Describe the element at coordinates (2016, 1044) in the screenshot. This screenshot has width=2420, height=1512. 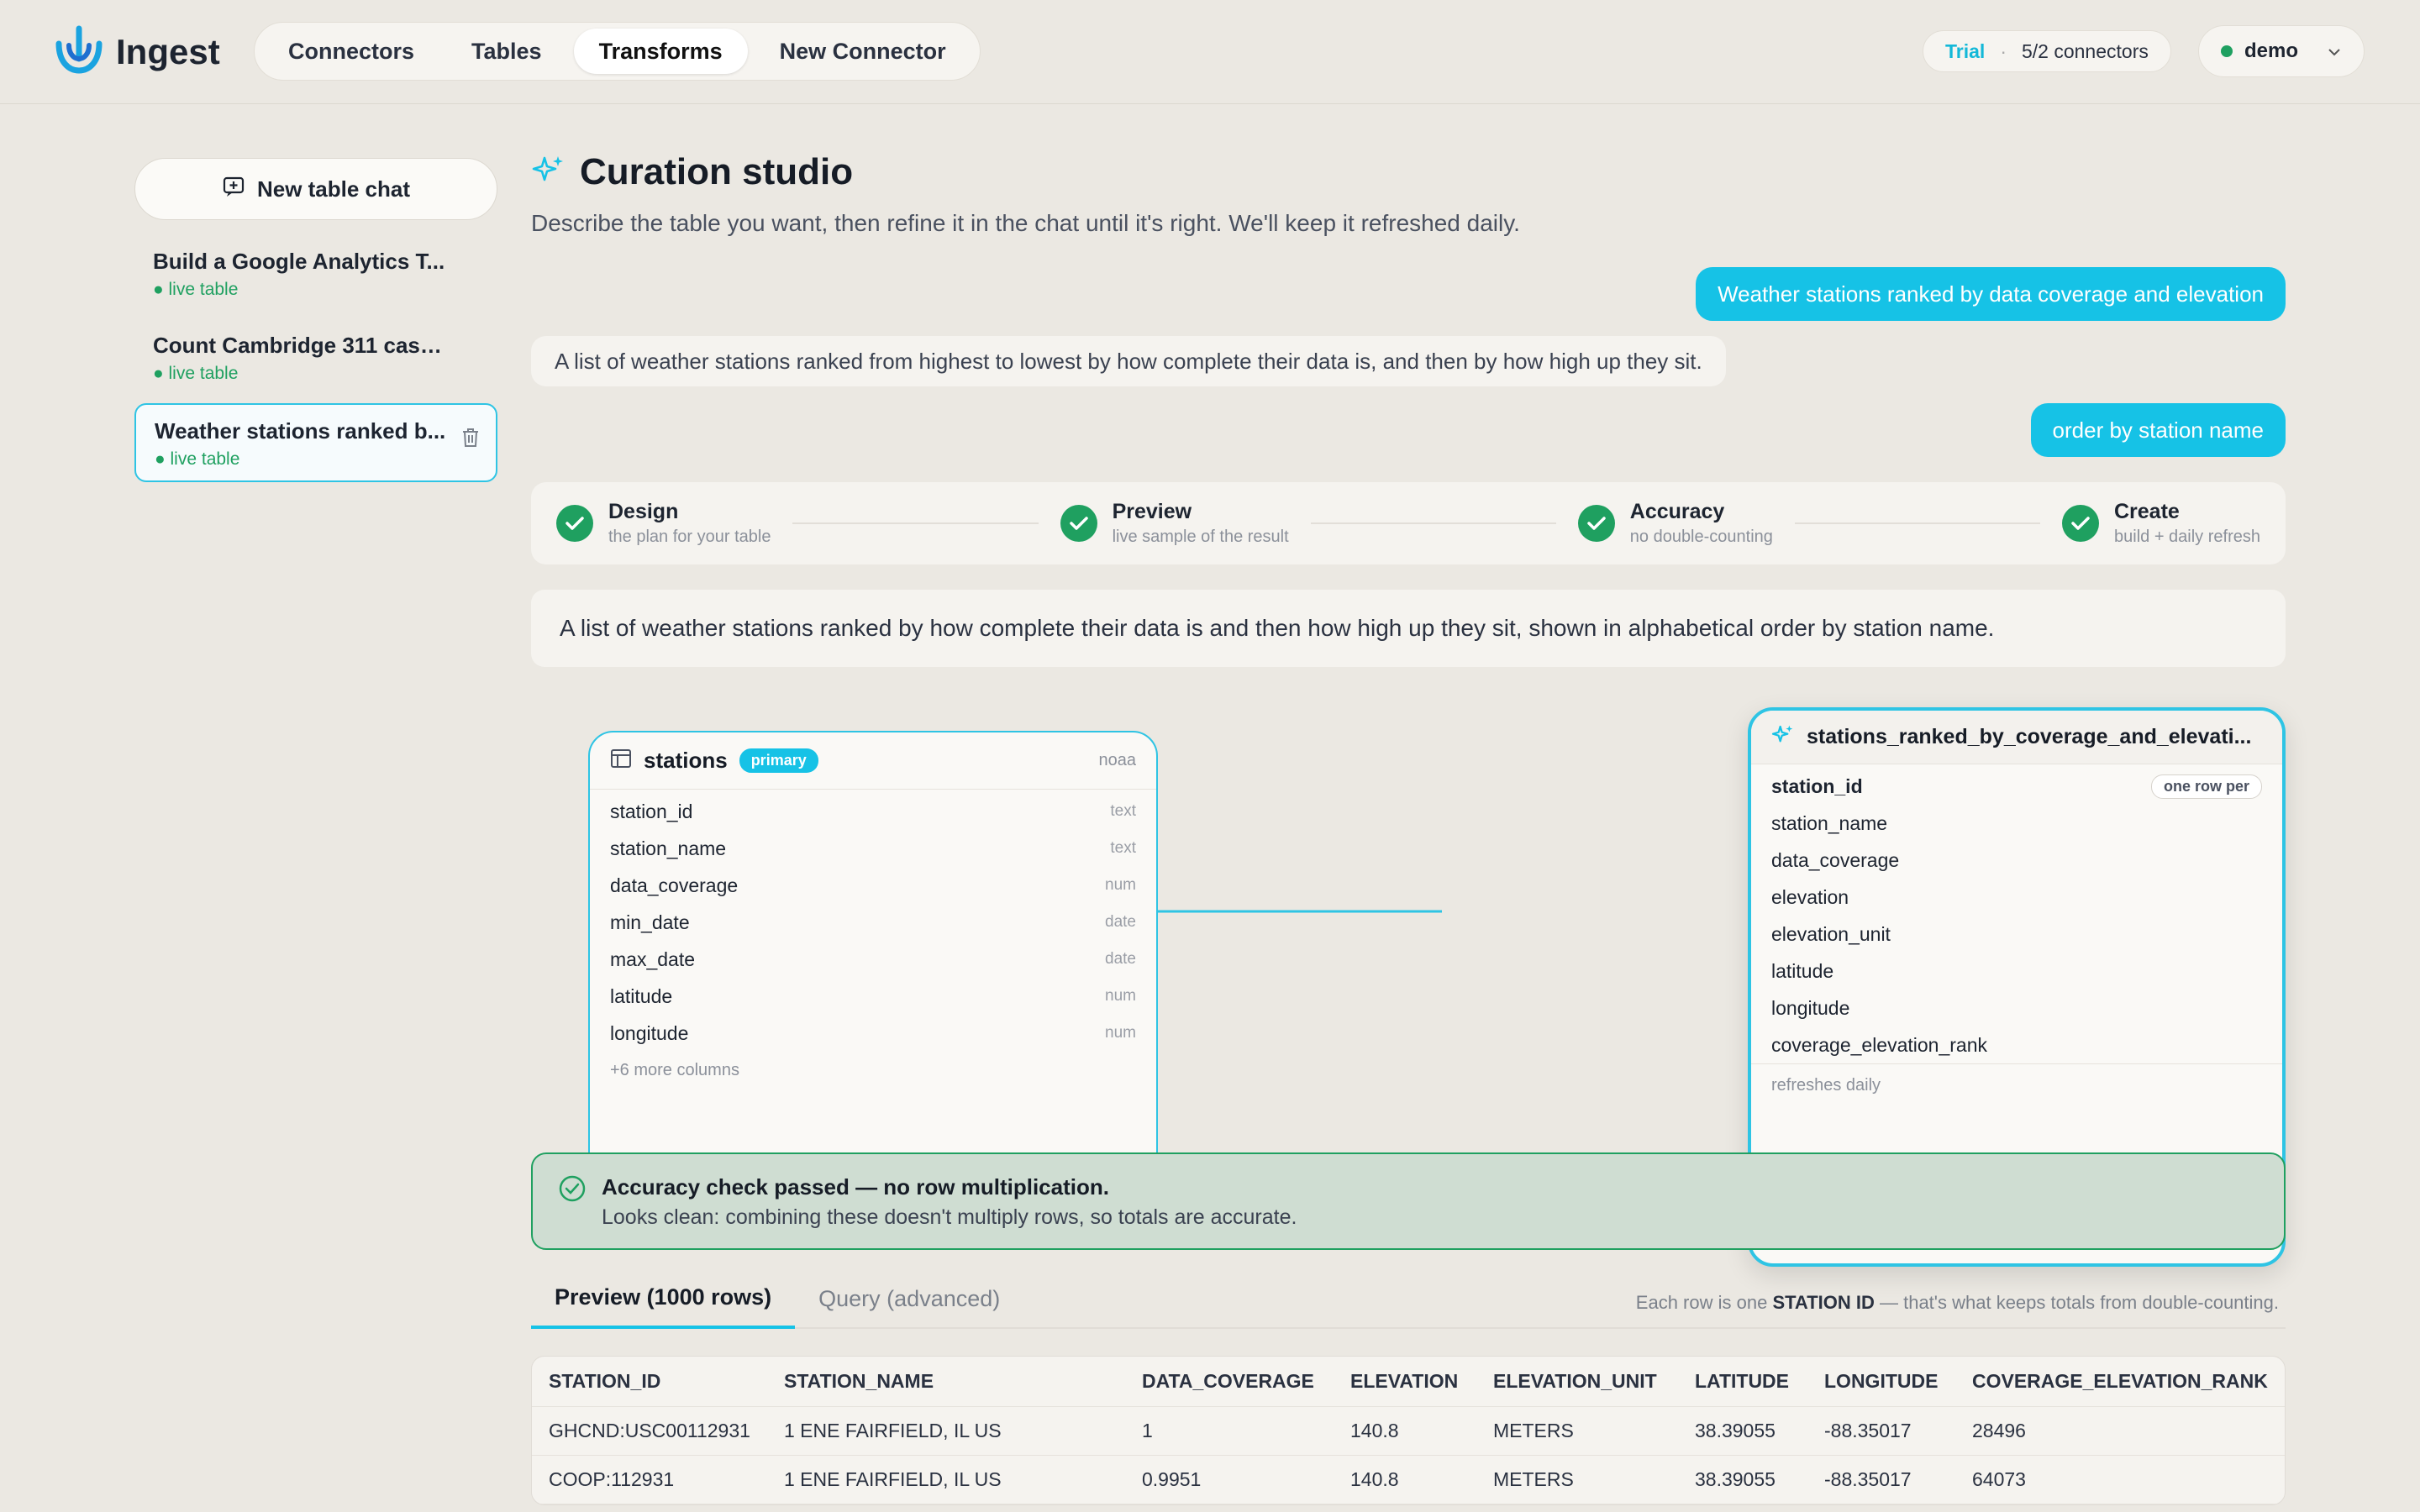
I see `column-row: coverage_elevation_rank` at that location.